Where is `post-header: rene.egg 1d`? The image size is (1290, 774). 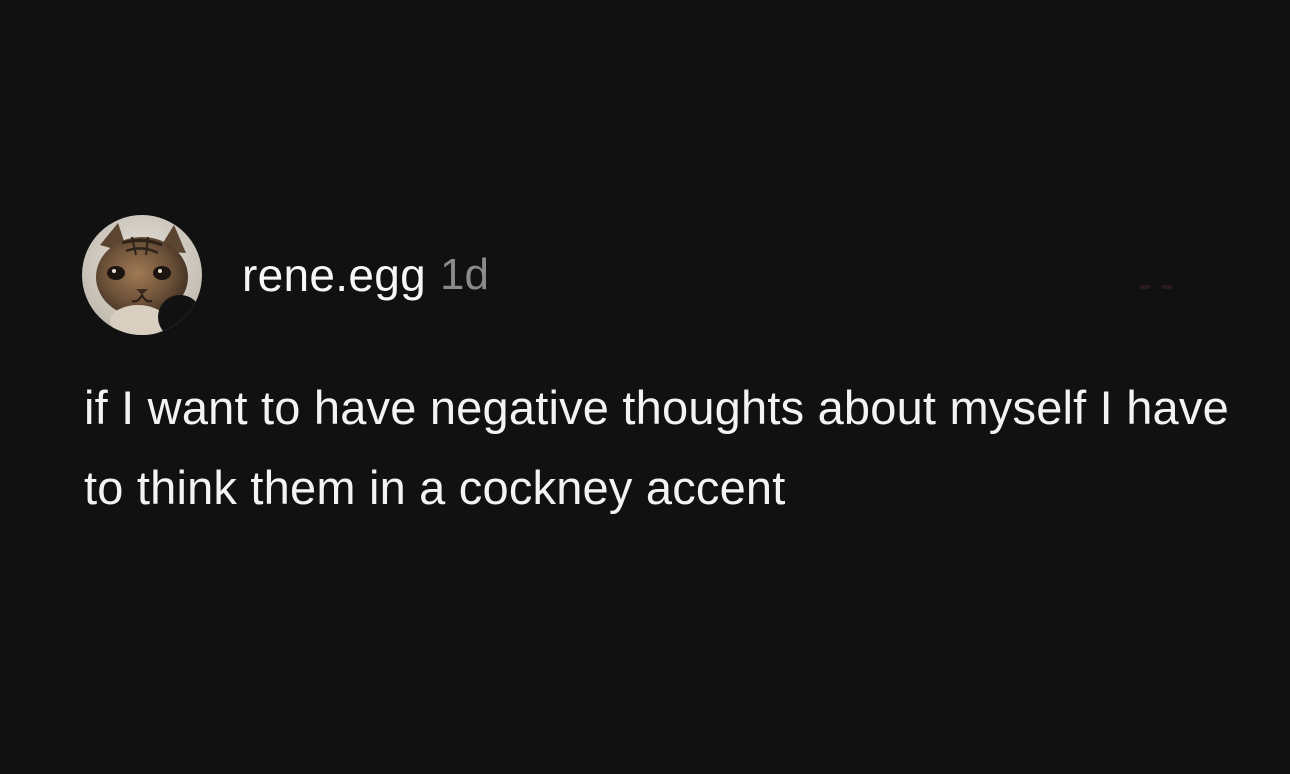 post-header: rene.egg 1d is located at coordinates (285, 275).